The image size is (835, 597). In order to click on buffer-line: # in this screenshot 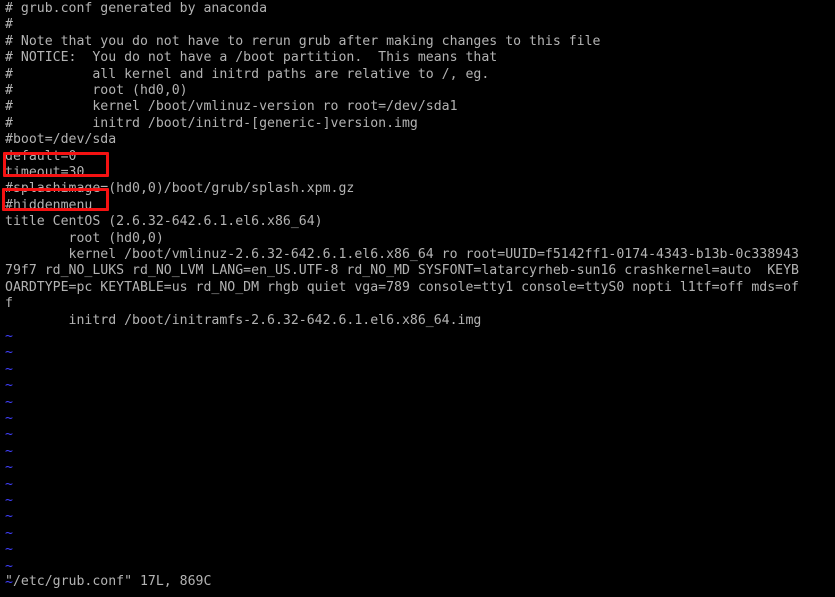, I will do `click(9, 25)`.